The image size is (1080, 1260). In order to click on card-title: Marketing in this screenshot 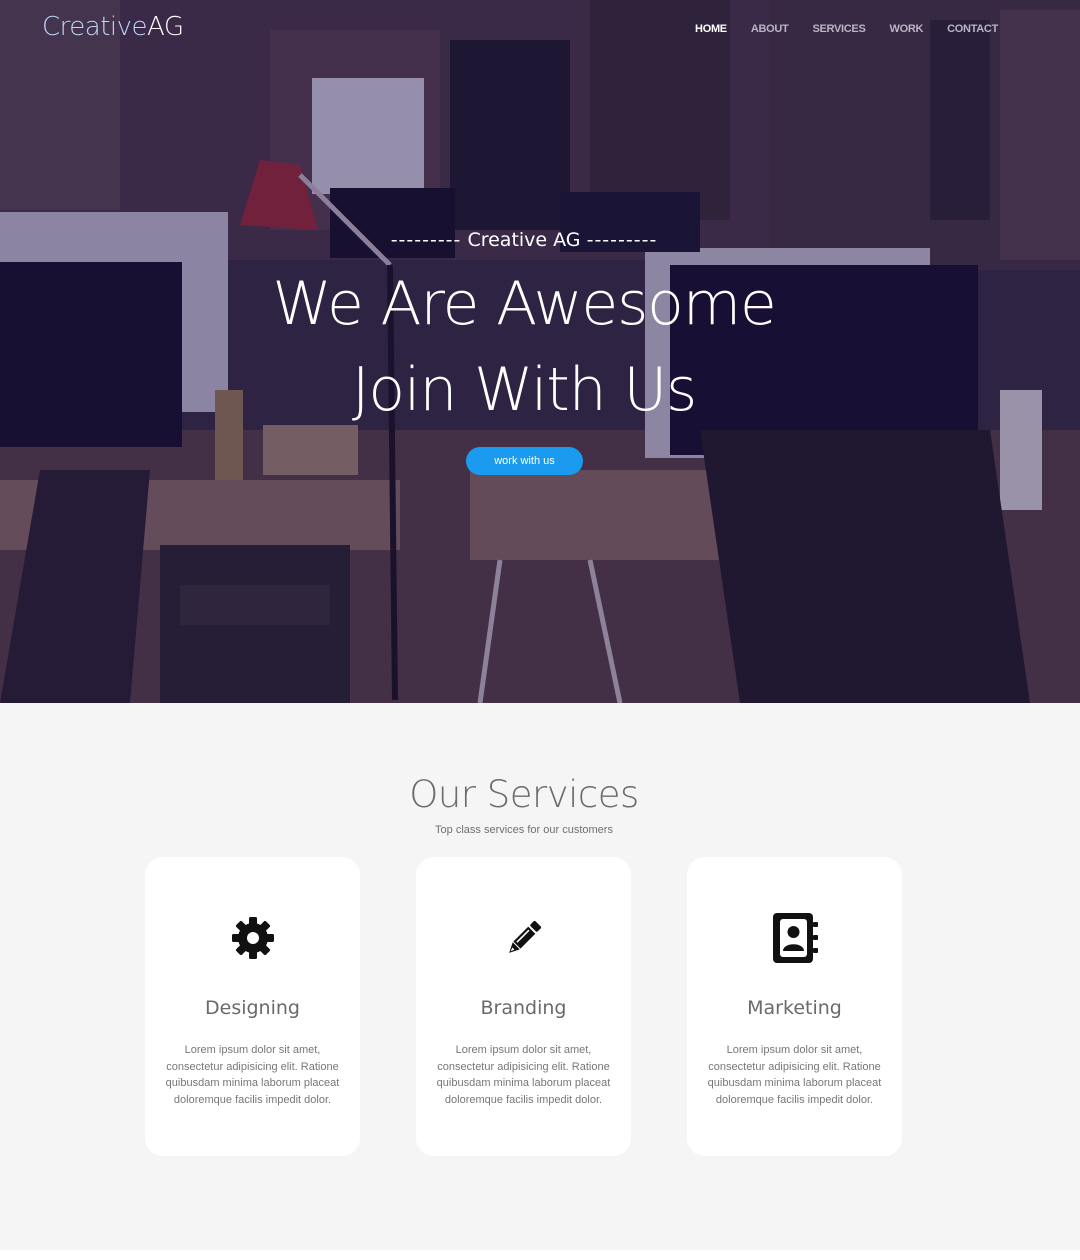, I will do `click(794, 1008)`.